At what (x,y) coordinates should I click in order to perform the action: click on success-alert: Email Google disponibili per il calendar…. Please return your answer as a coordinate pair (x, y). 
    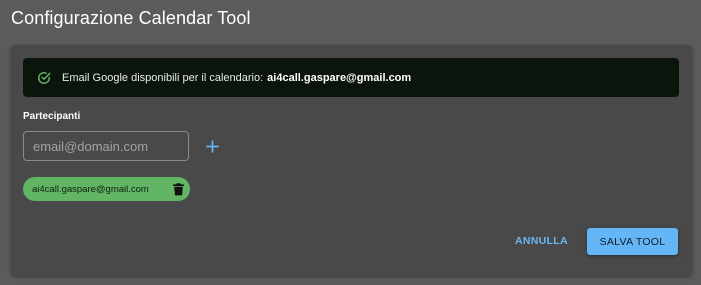
    Looking at the image, I should click on (351, 77).